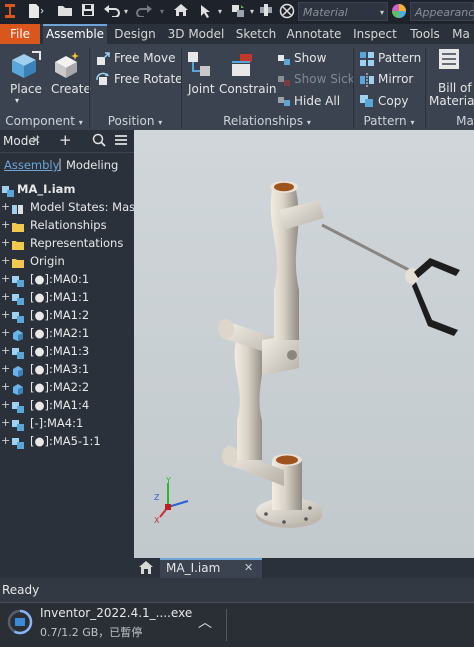  What do you see at coordinates (65, 140) in the screenshot?
I see `browser-add-button: +` at bounding box center [65, 140].